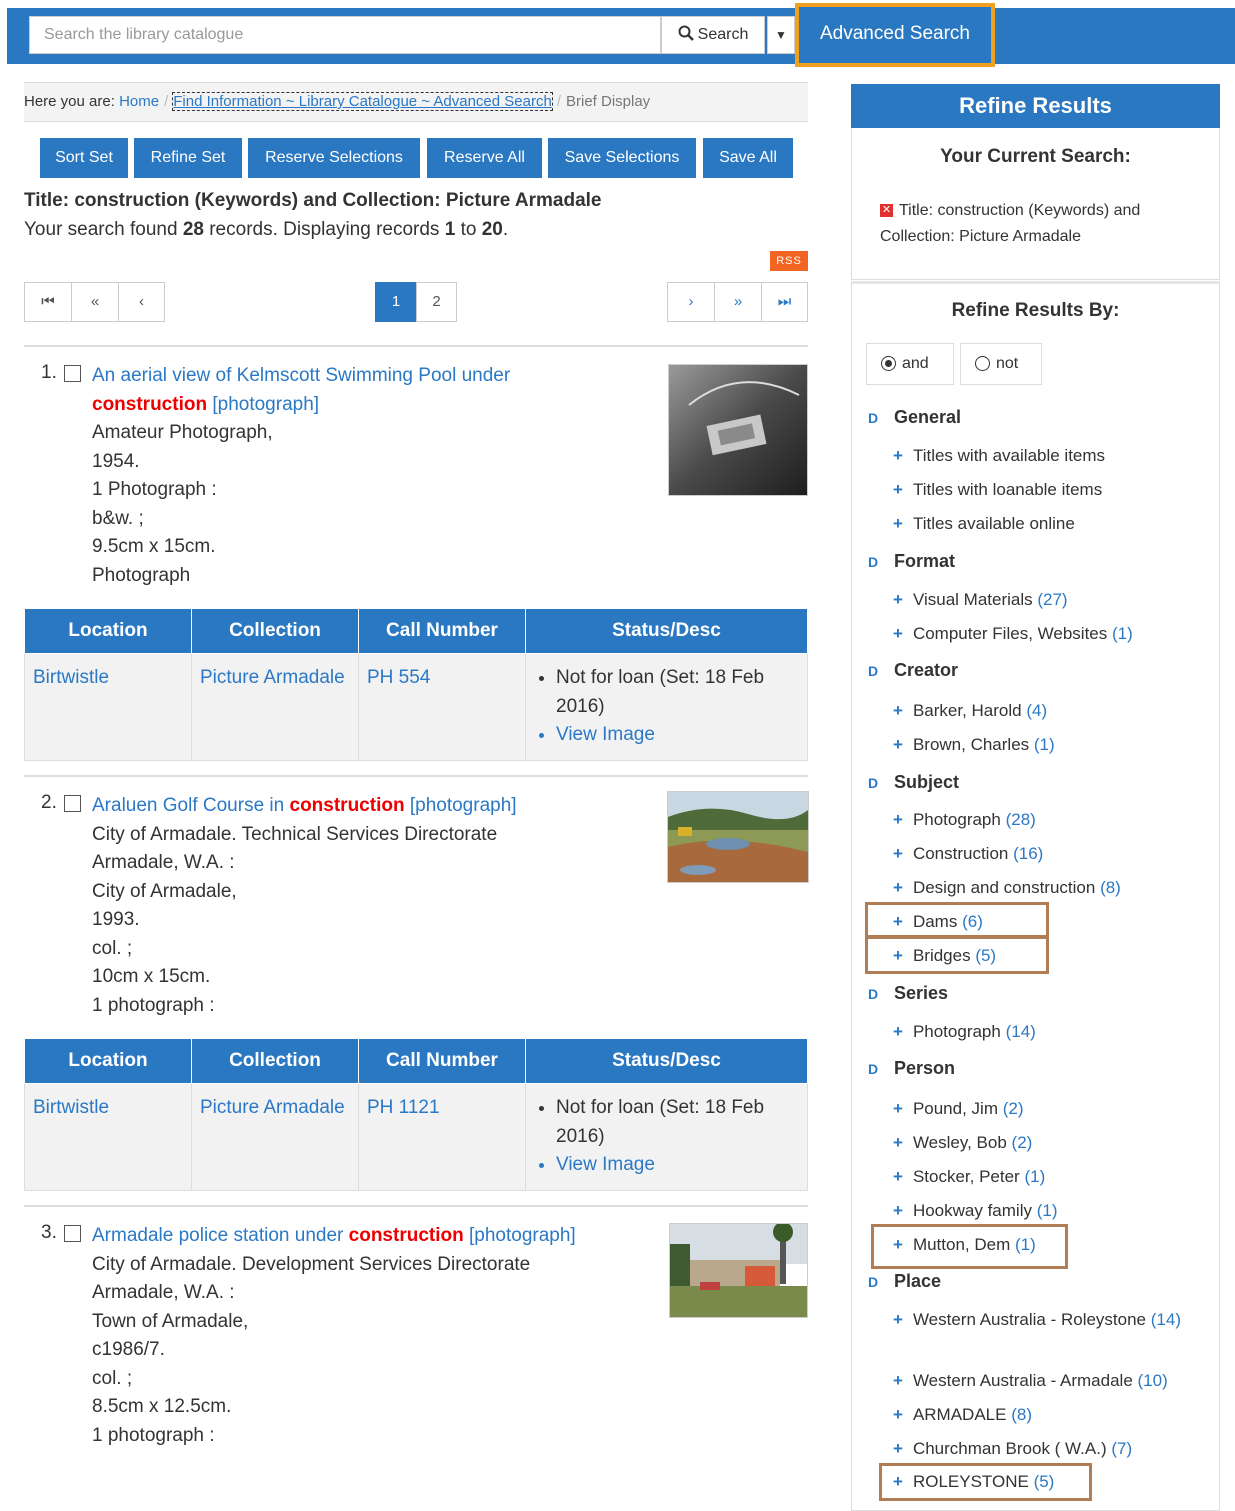  I want to click on breadcrumb-prefix: Here you are:, so click(69, 101).